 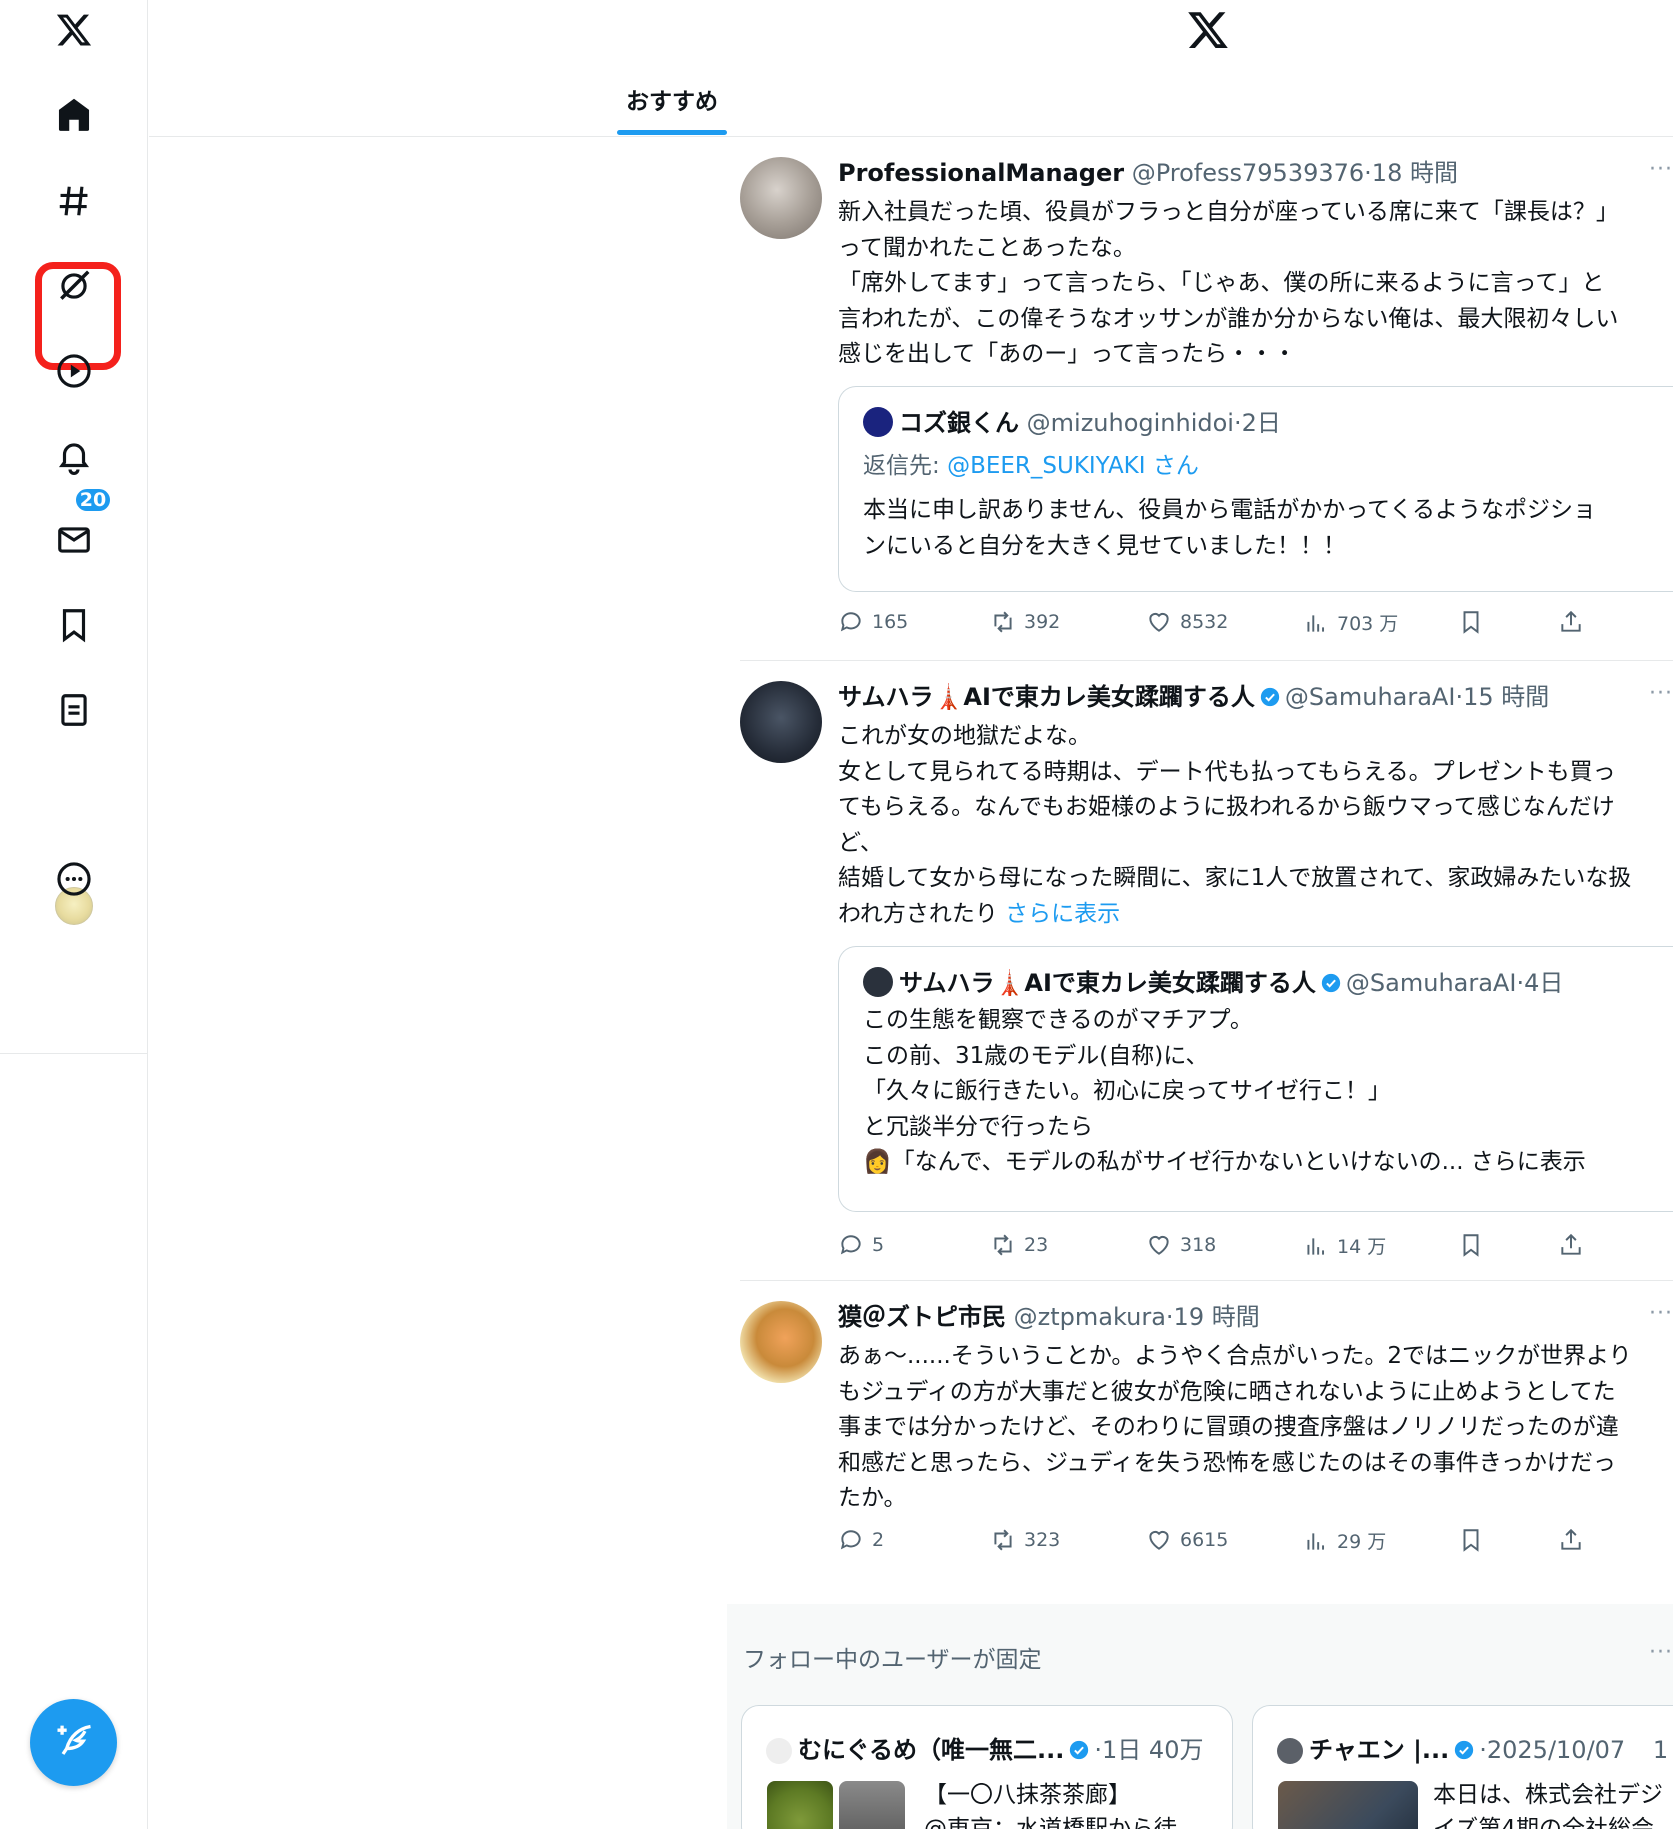 What do you see at coordinates (959, 423) in the screenshot?
I see `quote-author-name: コズ銀くん` at bounding box center [959, 423].